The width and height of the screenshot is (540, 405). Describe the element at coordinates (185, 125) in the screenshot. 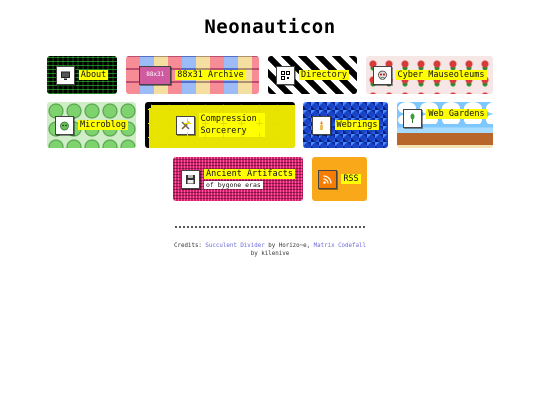

I see `compress-tools-icon` at that location.